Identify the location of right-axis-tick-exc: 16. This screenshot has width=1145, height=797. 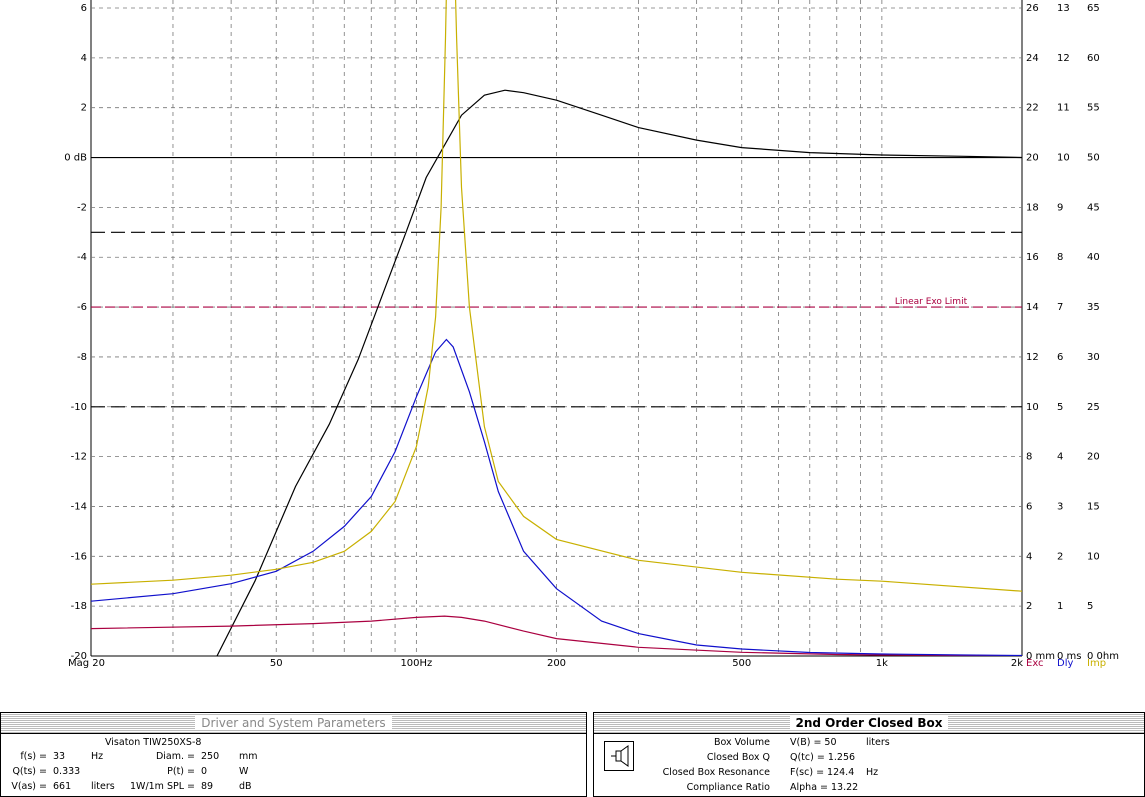
(1032, 257).